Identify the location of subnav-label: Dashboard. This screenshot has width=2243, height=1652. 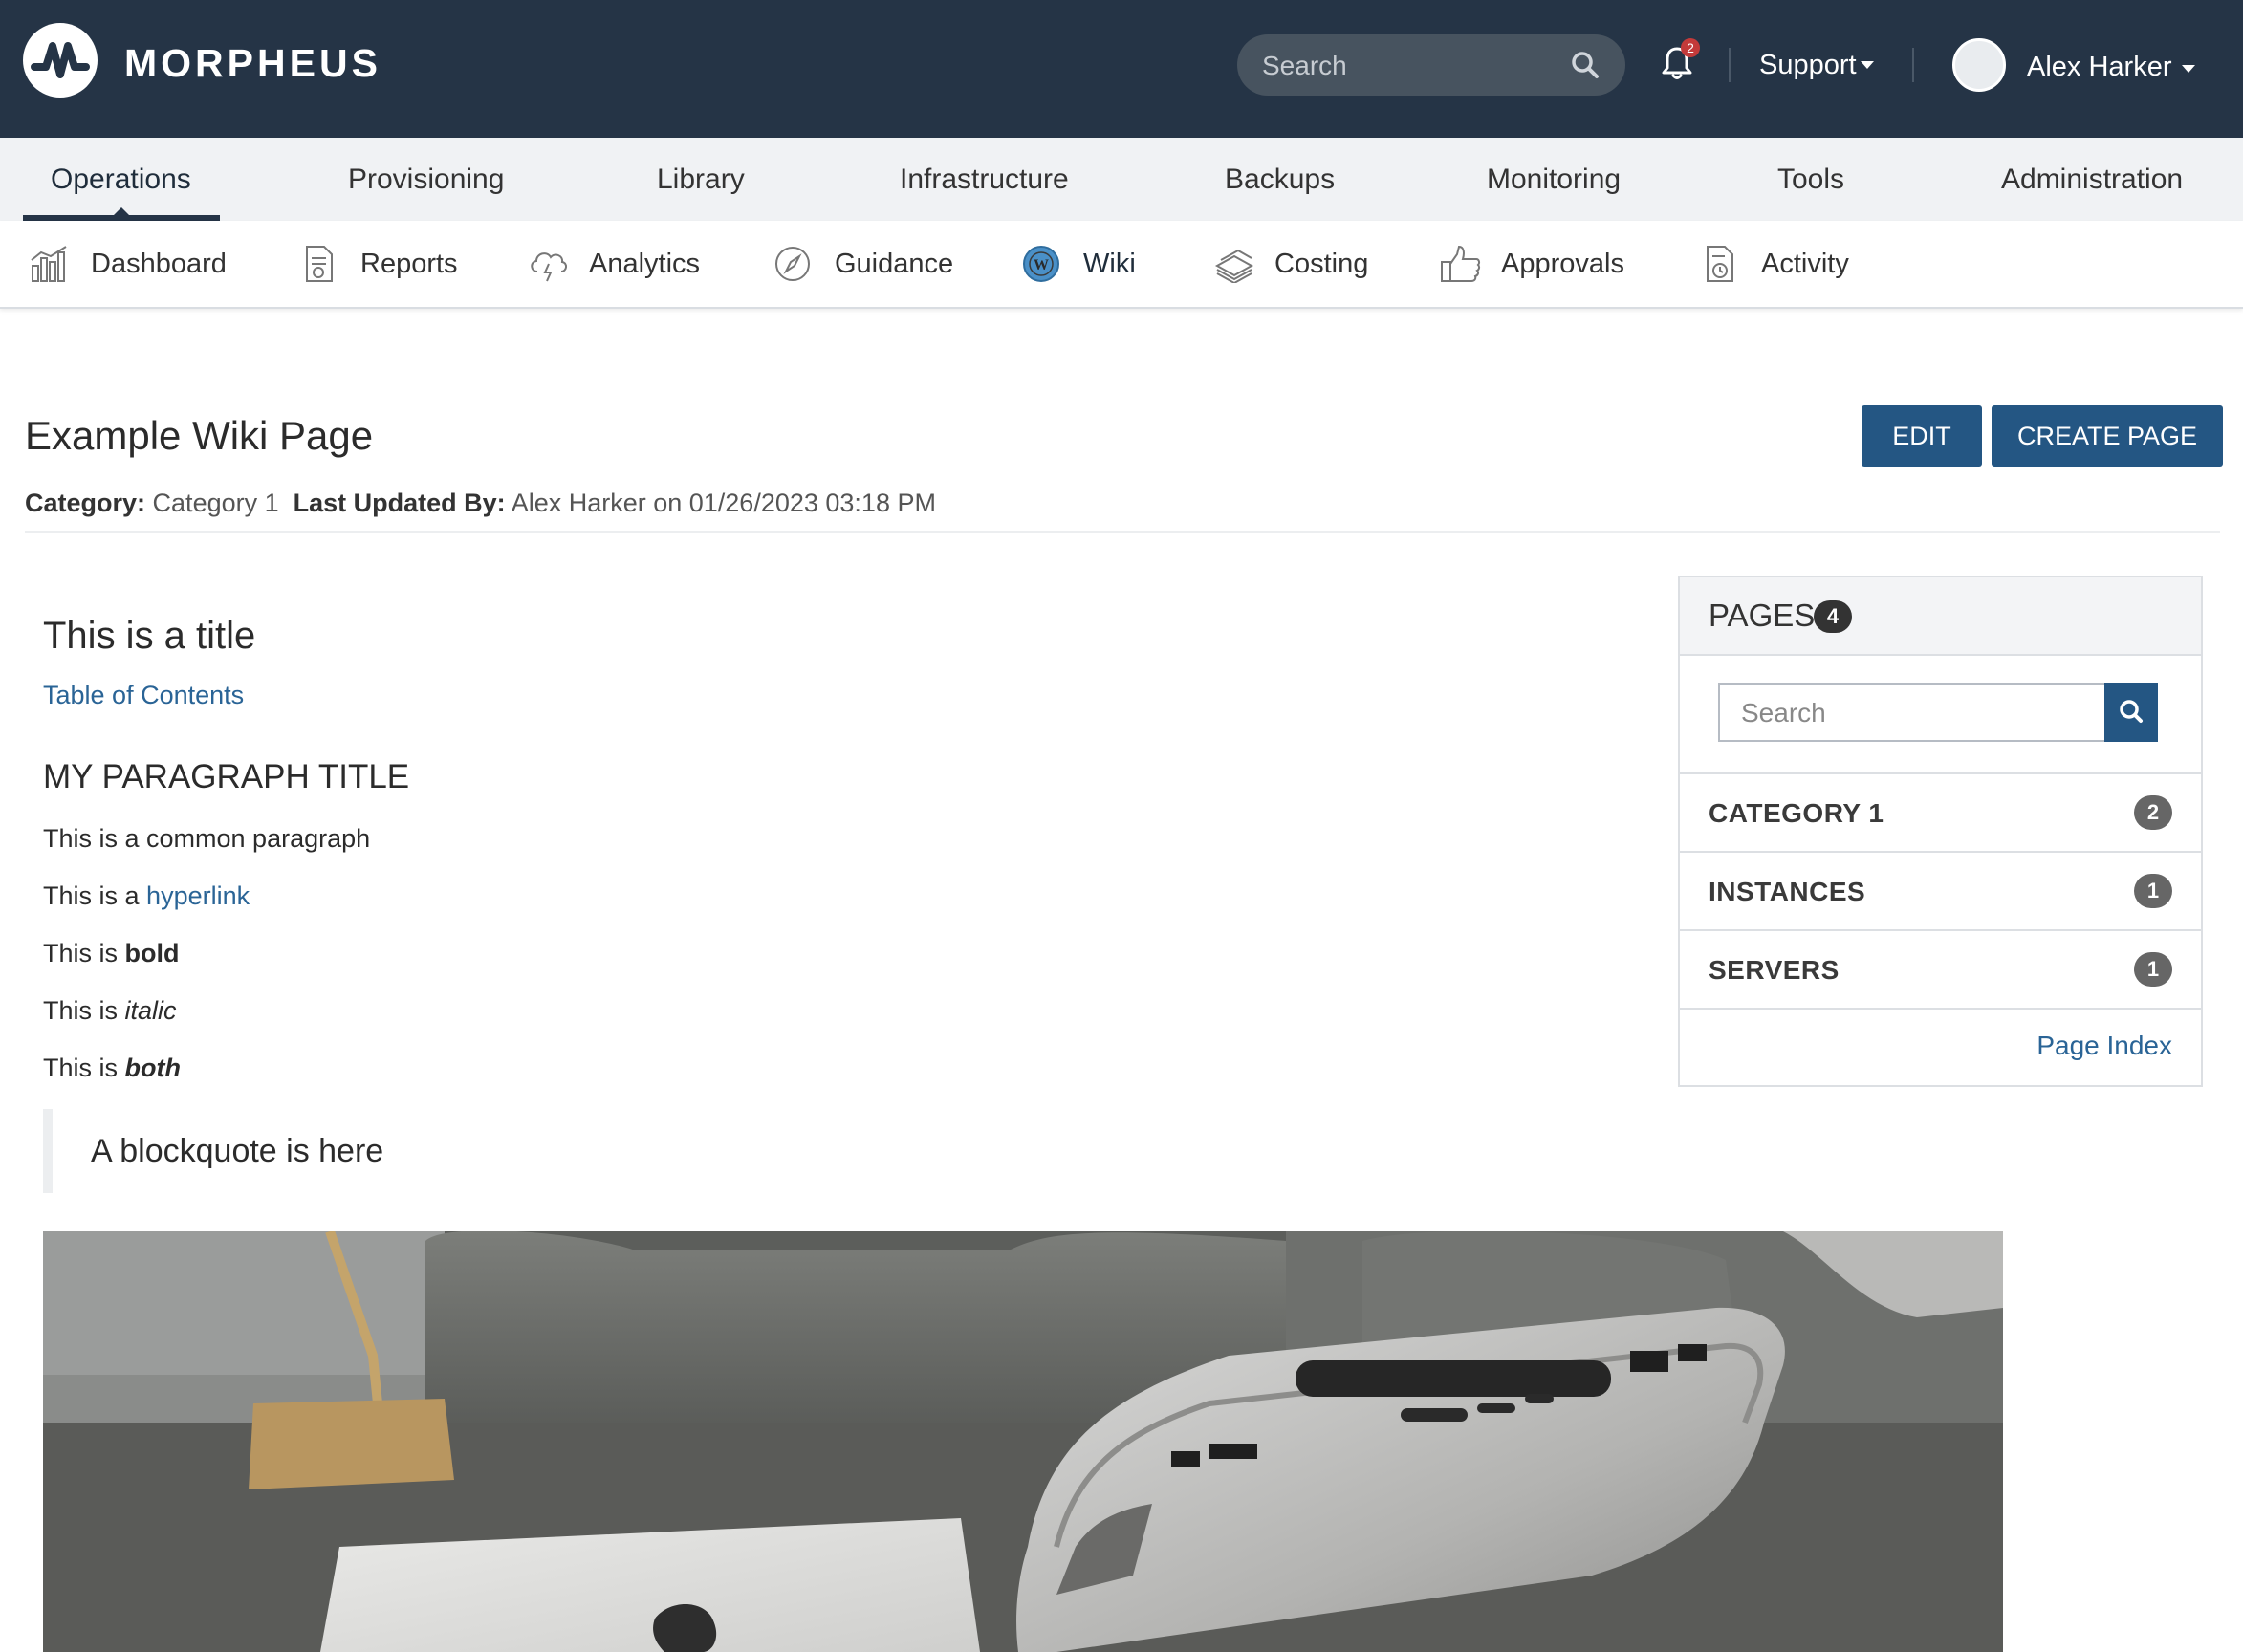
(159, 264).